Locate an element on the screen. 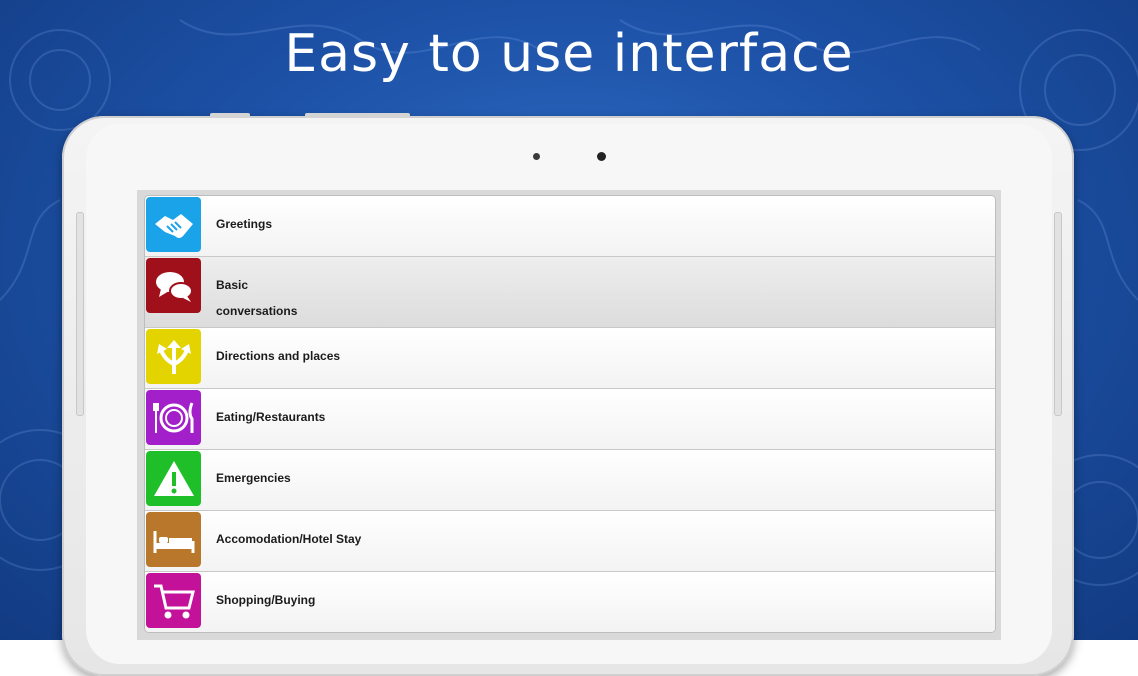 This screenshot has height=676, width=1138. list-item-greetings: Greetings is located at coordinates (570, 226).